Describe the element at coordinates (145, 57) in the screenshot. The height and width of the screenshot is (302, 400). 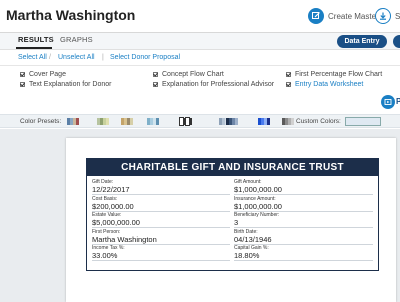
I see `select-donor-proposal-link: Select Donor Proposal` at that location.